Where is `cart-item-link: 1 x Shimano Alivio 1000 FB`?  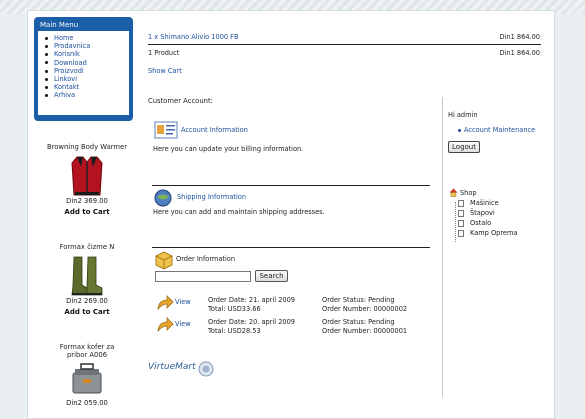
cart-item-link: 1 x Shimano Alivio 1000 FB is located at coordinates (193, 37).